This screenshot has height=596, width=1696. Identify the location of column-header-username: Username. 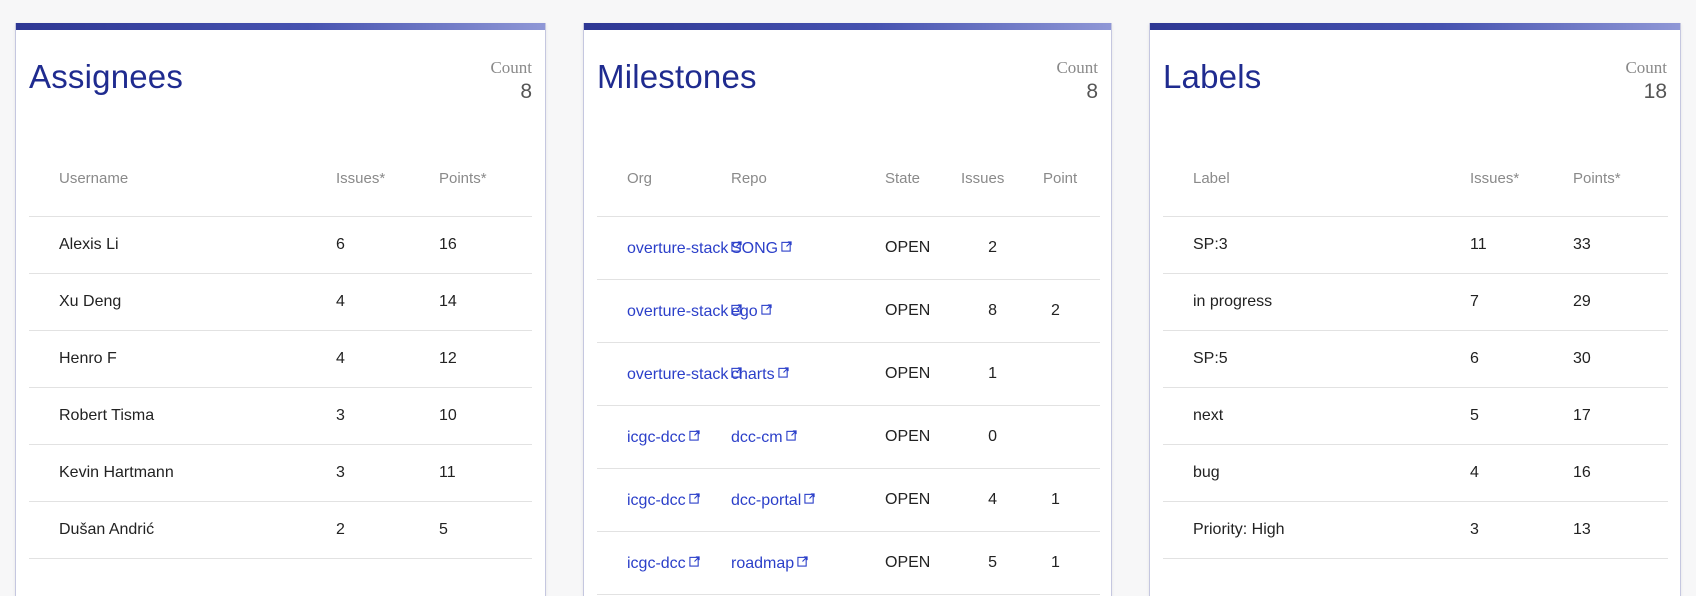
(182, 178).